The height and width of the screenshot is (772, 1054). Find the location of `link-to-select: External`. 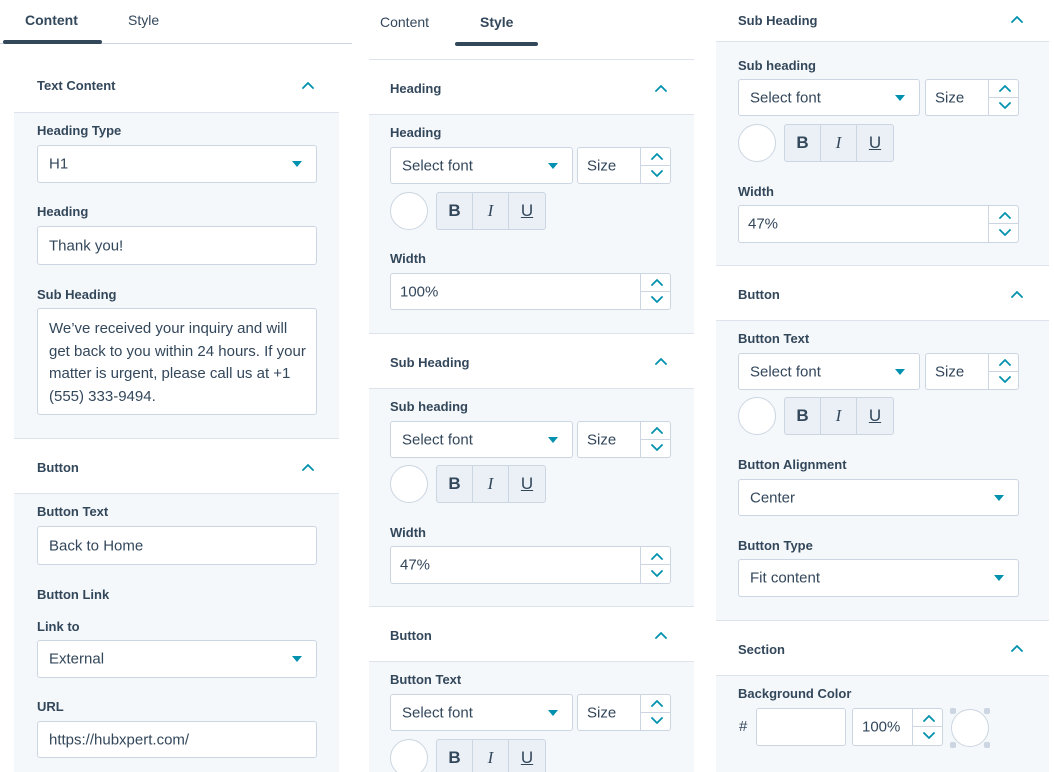

link-to-select: External is located at coordinates (177, 659).